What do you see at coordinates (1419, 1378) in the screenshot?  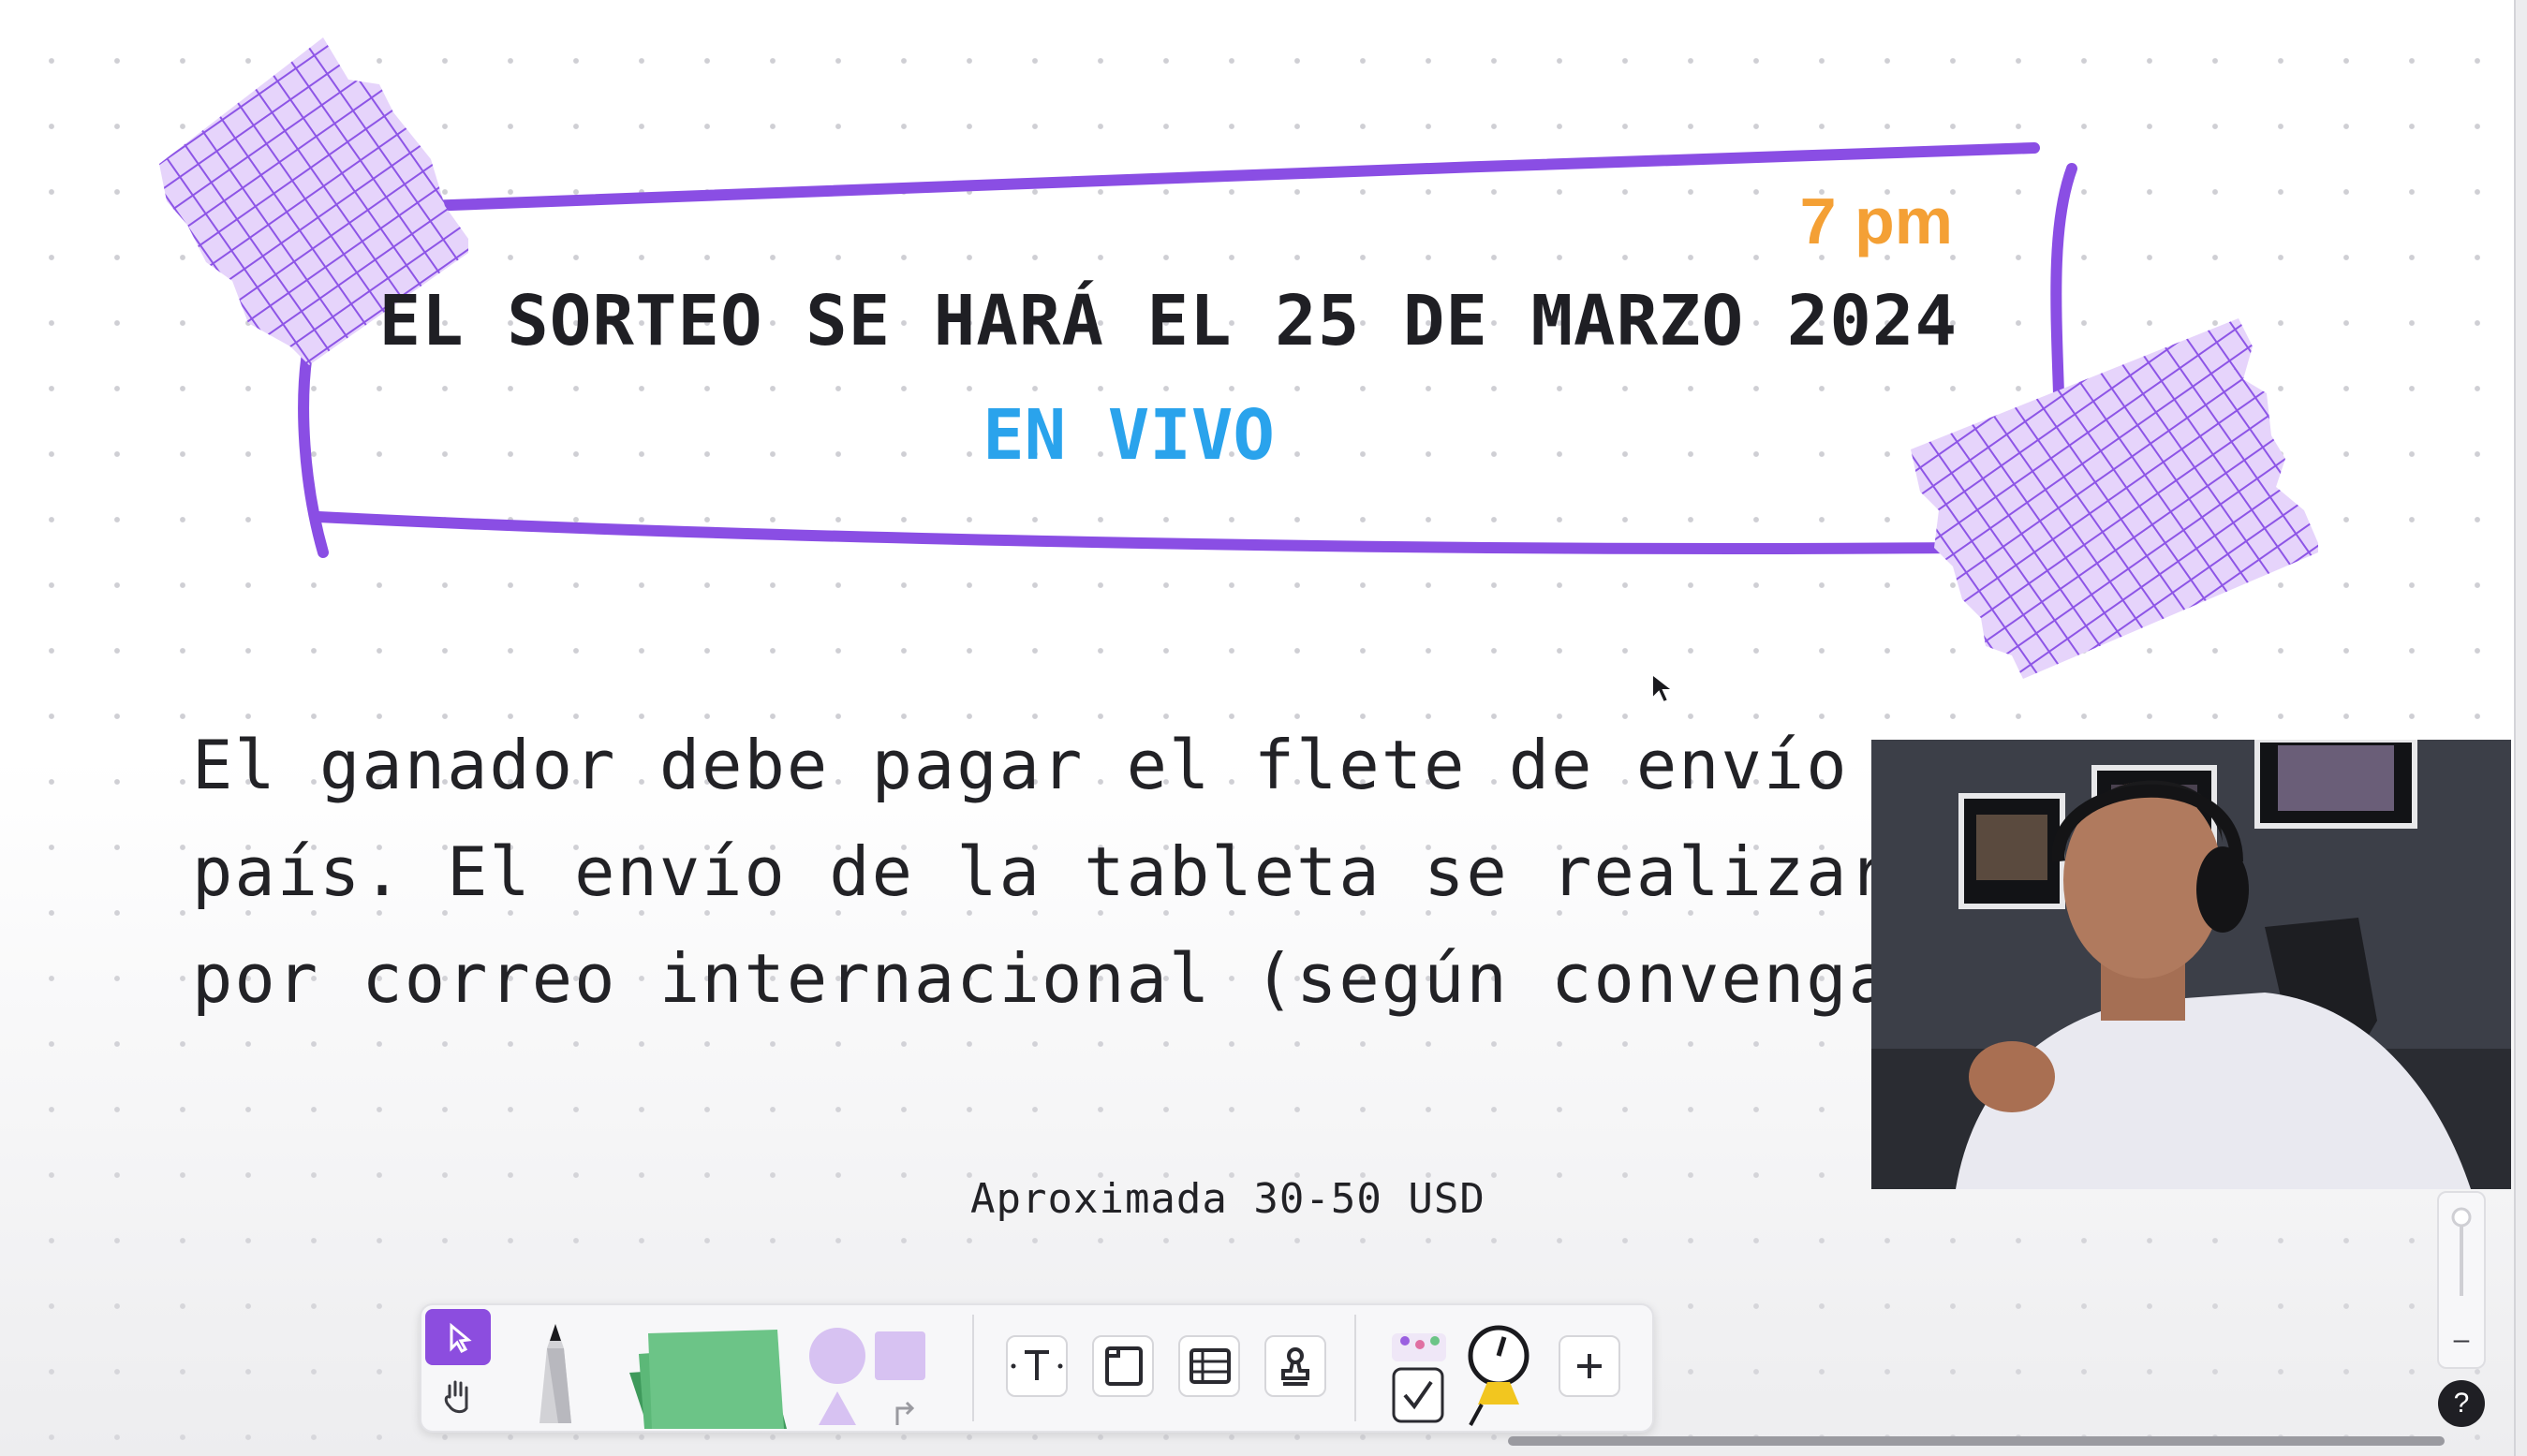 I see `checklist-icon` at bounding box center [1419, 1378].